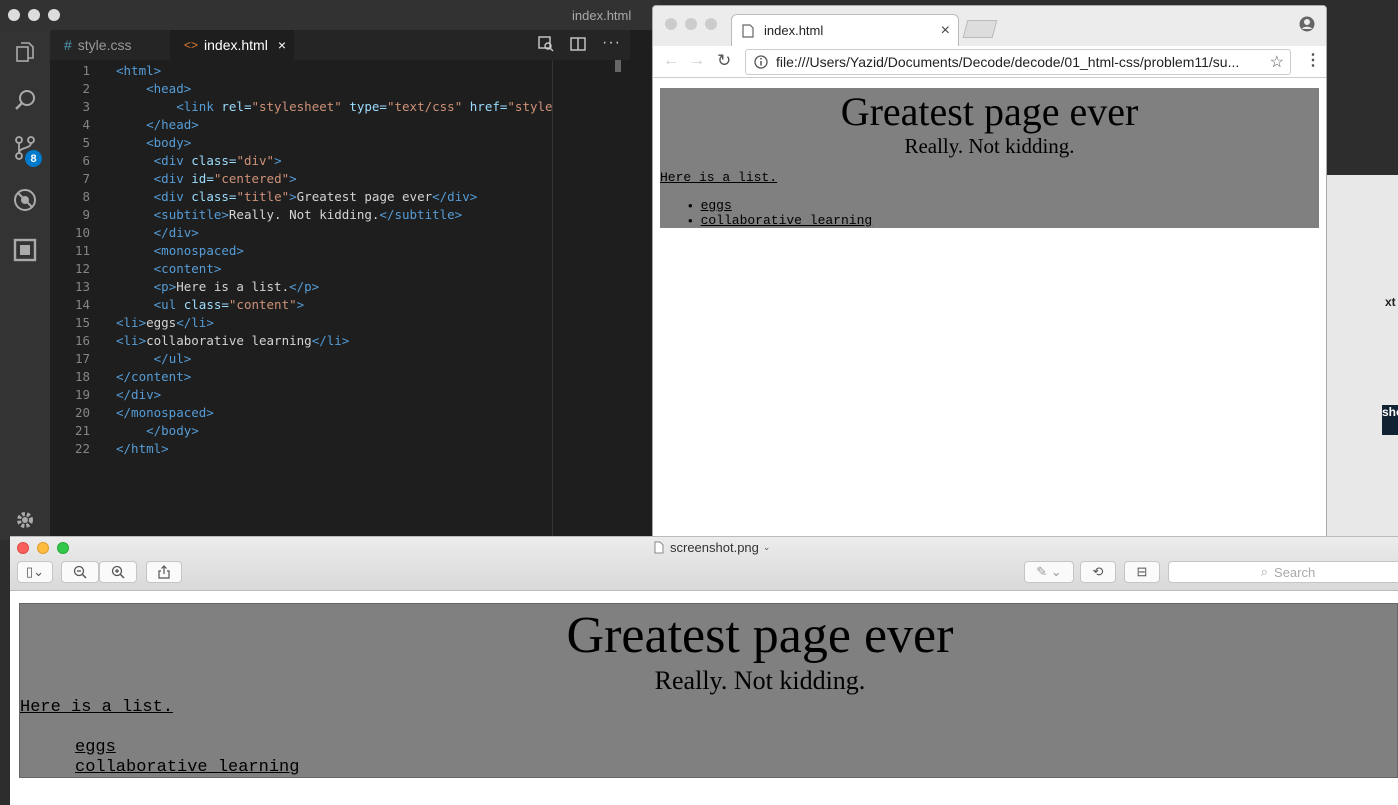 This screenshot has height=805, width=1398. I want to click on code-line: 1 <html>, so click(301, 70).